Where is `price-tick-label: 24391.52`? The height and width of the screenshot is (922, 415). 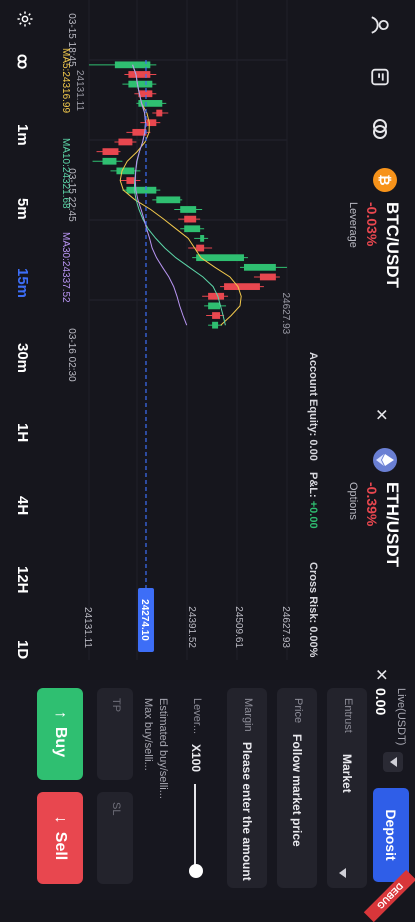 price-tick-label: 24391.52 is located at coordinates (191, 627).